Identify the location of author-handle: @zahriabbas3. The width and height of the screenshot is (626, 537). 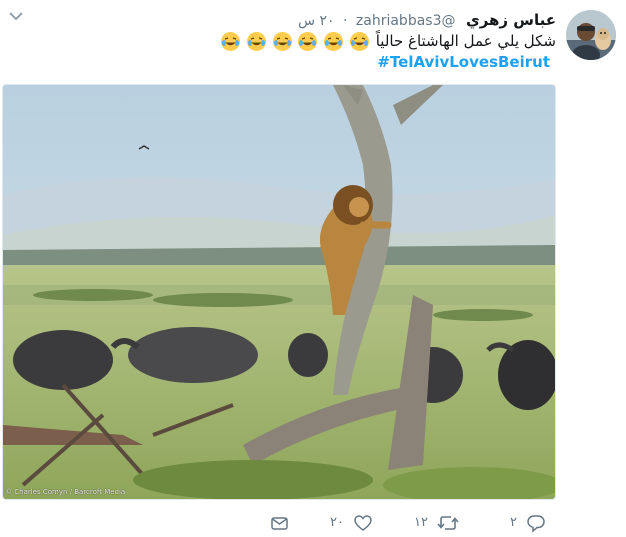
(406, 21).